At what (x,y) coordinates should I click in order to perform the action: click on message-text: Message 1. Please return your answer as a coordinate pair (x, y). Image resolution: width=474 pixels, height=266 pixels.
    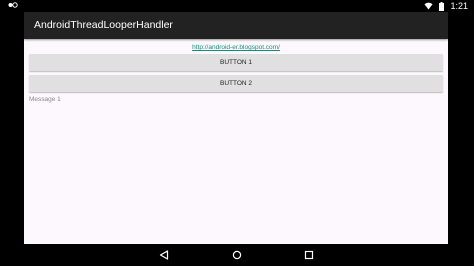
    Looking at the image, I should click on (45, 99).